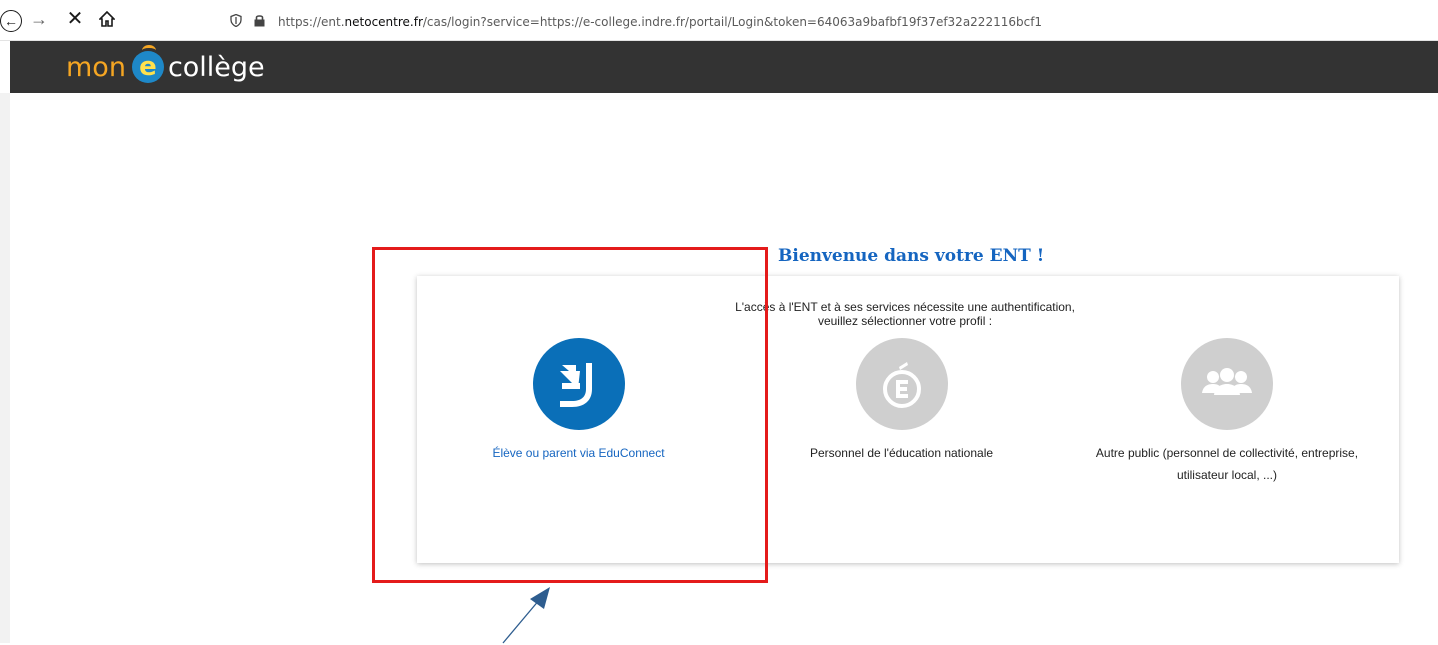 This screenshot has width=1438, height=645. What do you see at coordinates (901, 384) in the screenshot?
I see `education-nationale-icon` at bounding box center [901, 384].